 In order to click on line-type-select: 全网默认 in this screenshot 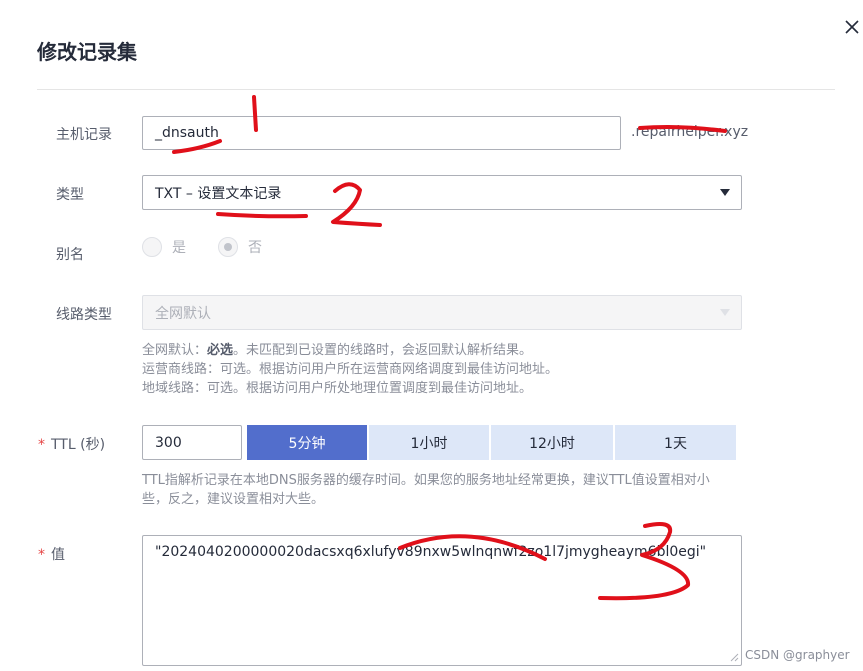, I will do `click(442, 312)`.